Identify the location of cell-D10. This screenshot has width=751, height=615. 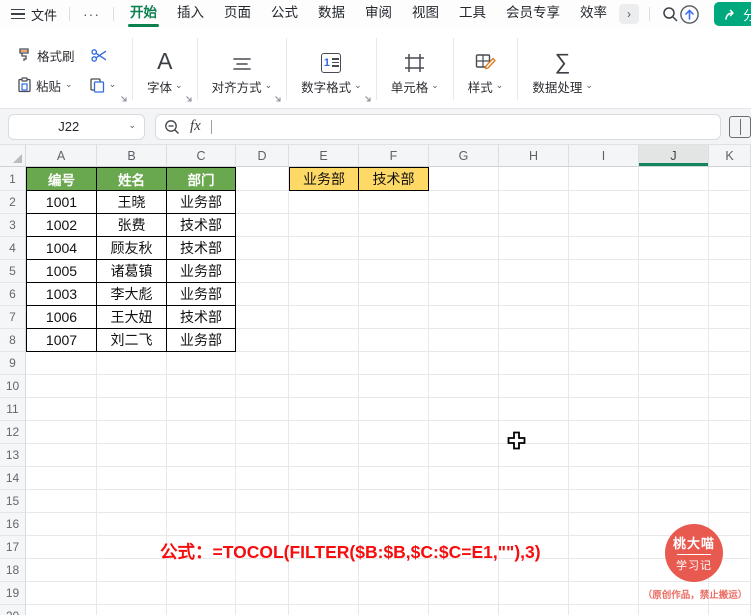
(262, 386).